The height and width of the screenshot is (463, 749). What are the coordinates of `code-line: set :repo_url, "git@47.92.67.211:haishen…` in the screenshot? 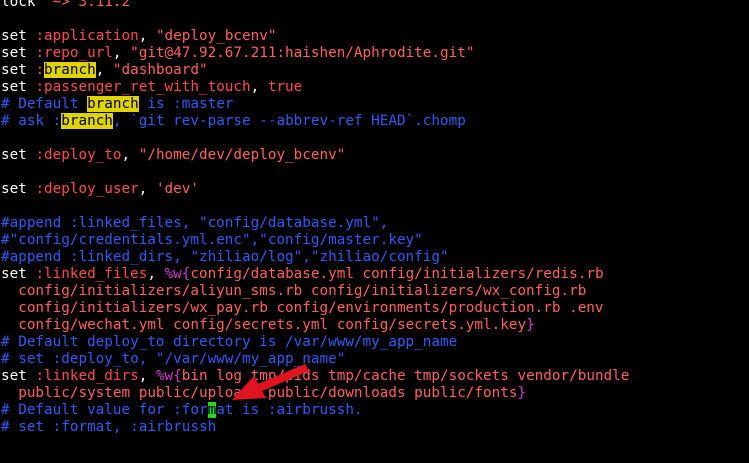 It's located at (374, 53).